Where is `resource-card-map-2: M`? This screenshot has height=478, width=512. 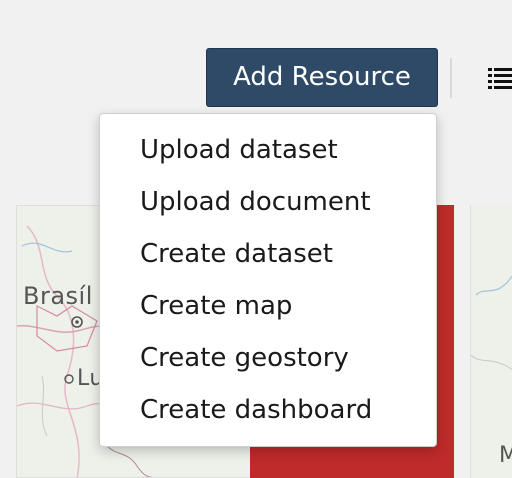
resource-card-map-2: M is located at coordinates (491, 341).